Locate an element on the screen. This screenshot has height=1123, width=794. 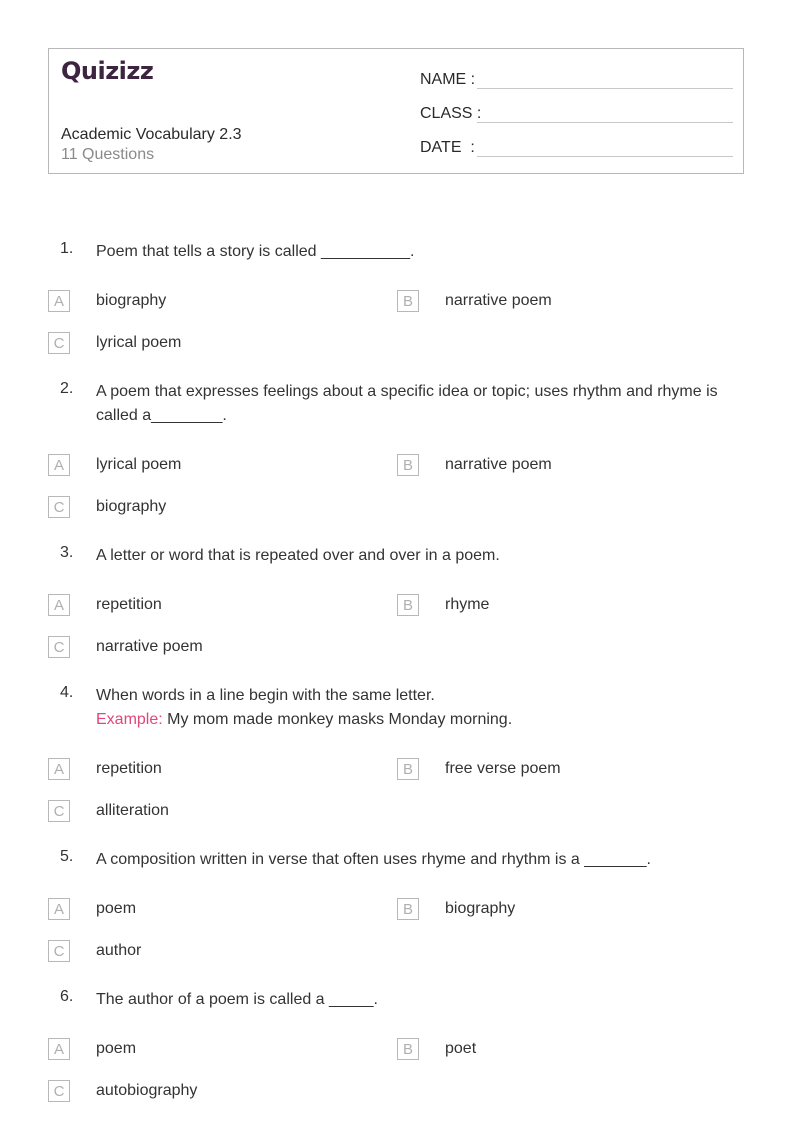
example-text: My mom made monkey masks Monday morning. is located at coordinates (337, 719).